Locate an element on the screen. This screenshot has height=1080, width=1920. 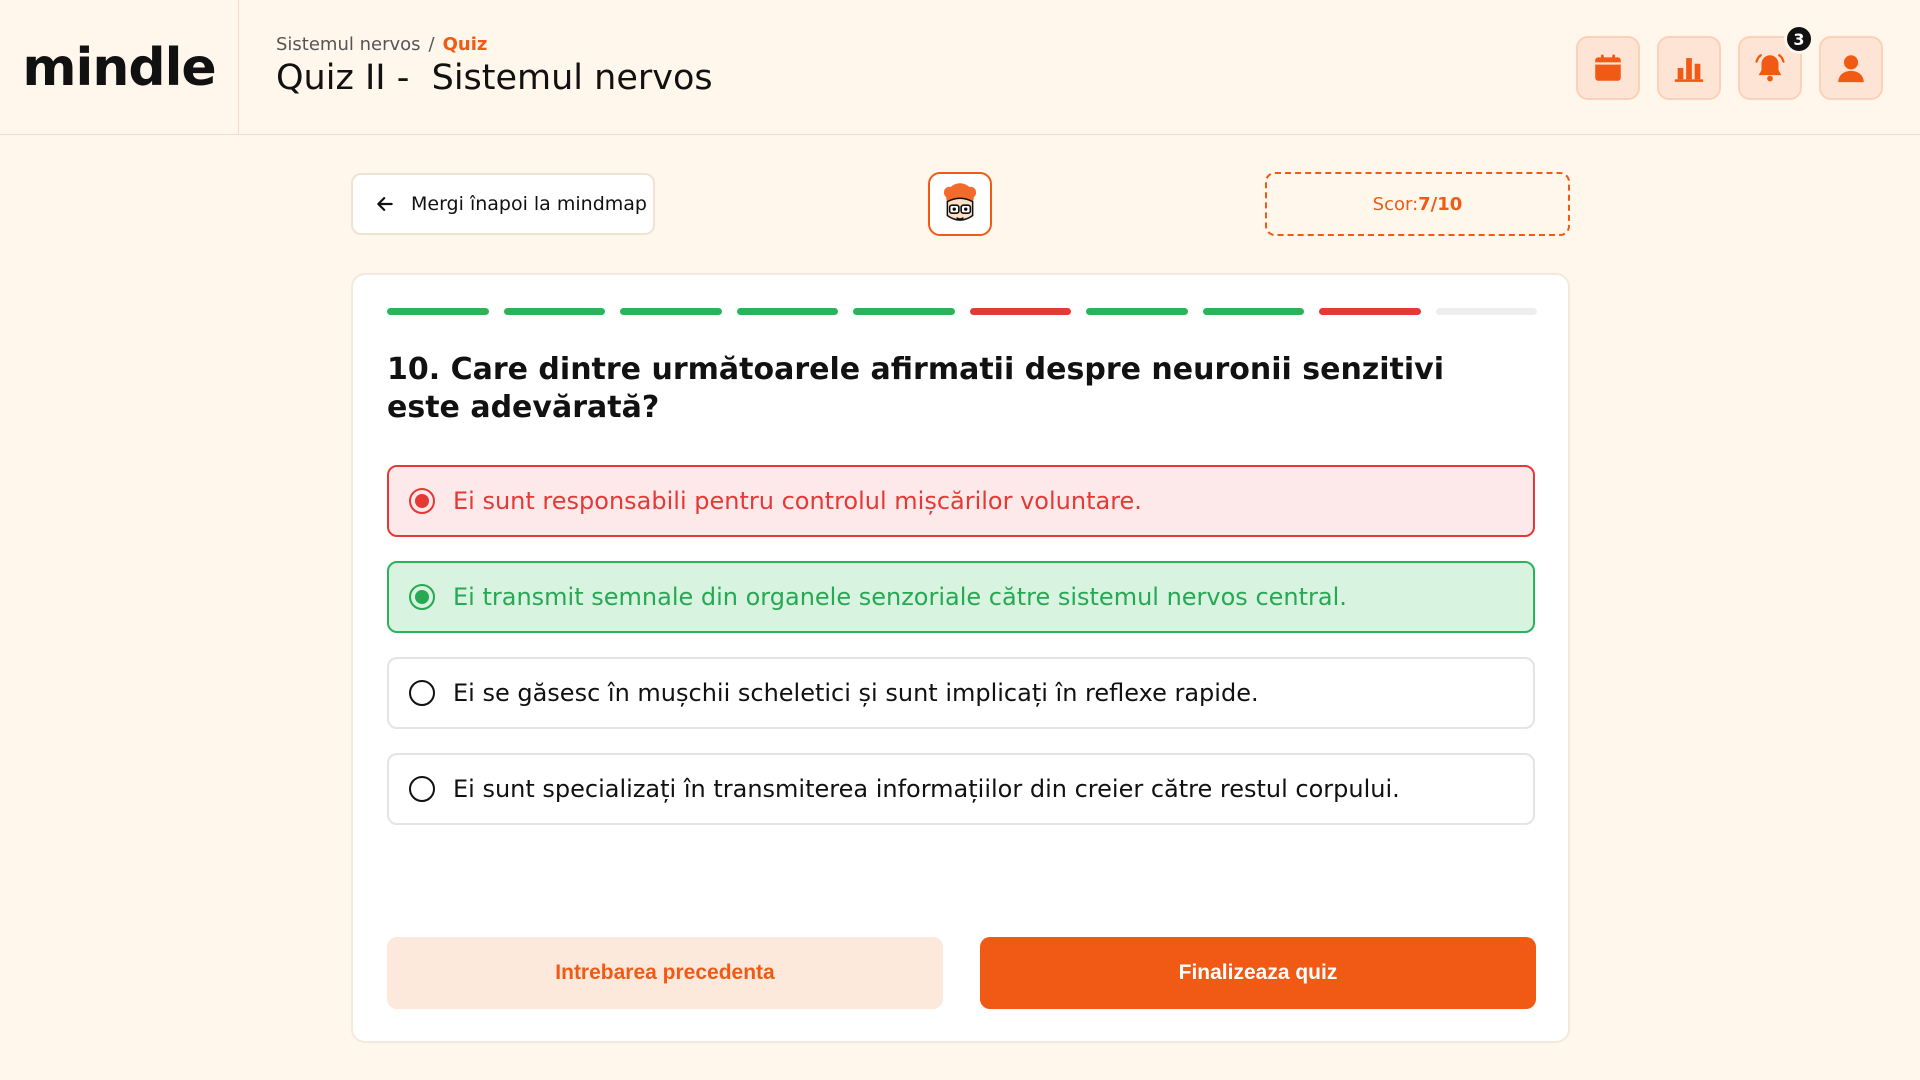
previous-question-button: Intrebarea precedenta is located at coordinates (665, 973).